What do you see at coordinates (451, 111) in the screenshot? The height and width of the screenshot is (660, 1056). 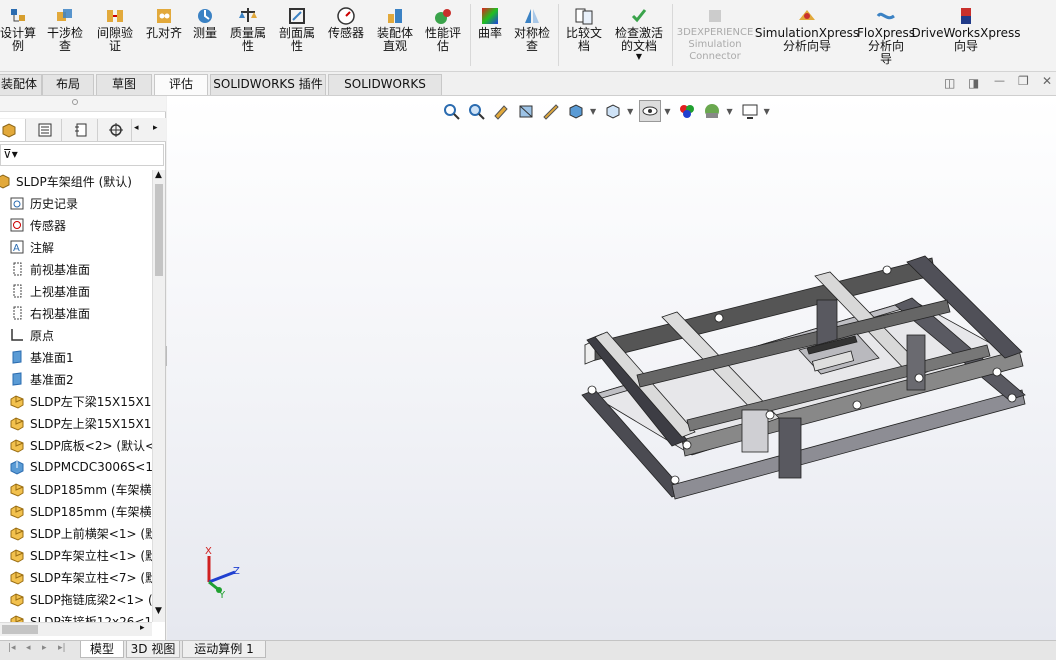 I see `zoom-to-fit-icon` at bounding box center [451, 111].